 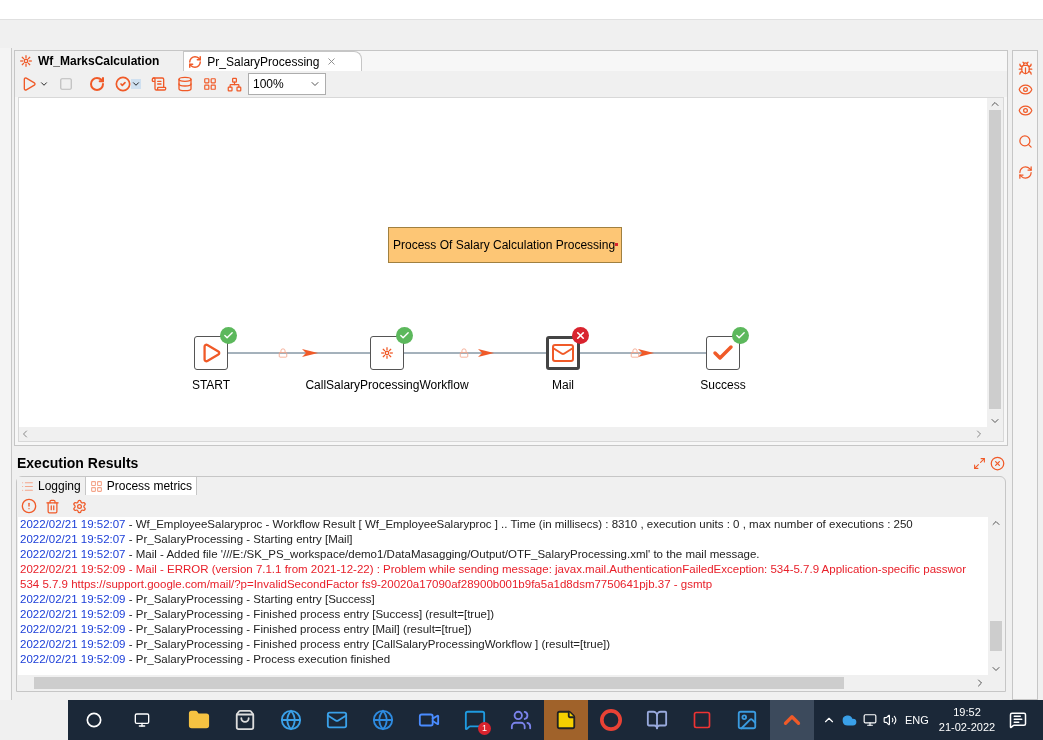 What do you see at coordinates (199, 720) in the screenshot?
I see `folder-icon` at bounding box center [199, 720].